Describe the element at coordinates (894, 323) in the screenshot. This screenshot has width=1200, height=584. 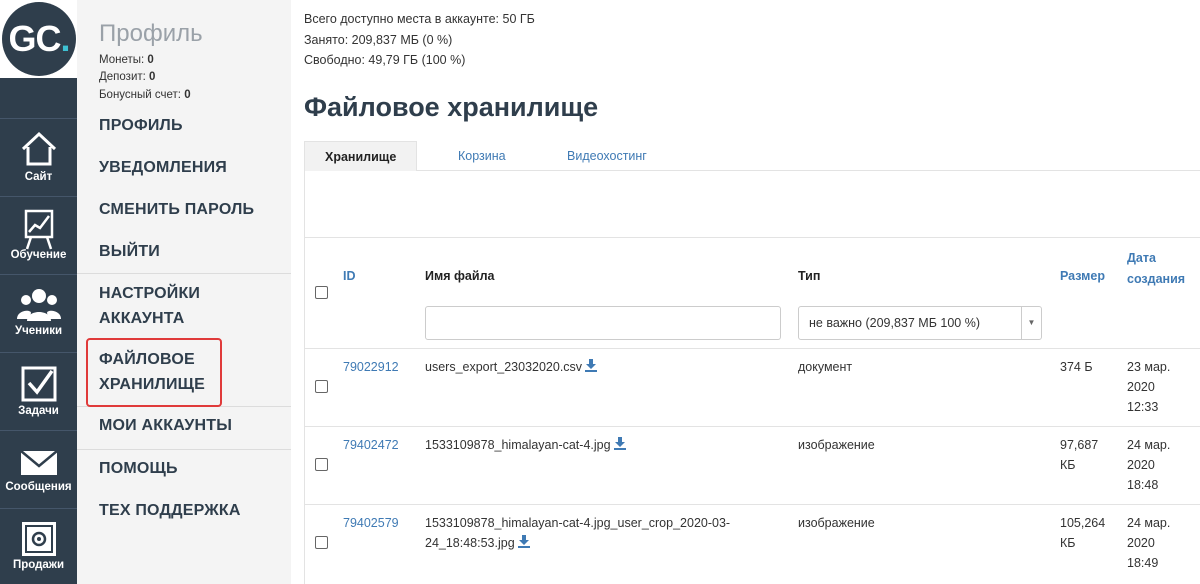
I see `type-filter-value: не важно (209,837 МБ 100 %)` at that location.